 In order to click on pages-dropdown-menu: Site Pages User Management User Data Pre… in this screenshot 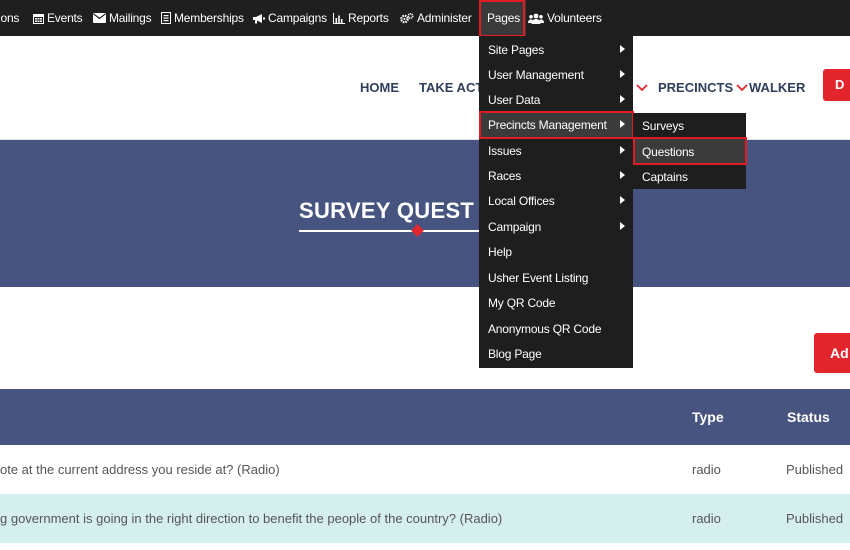, I will do `click(556, 202)`.